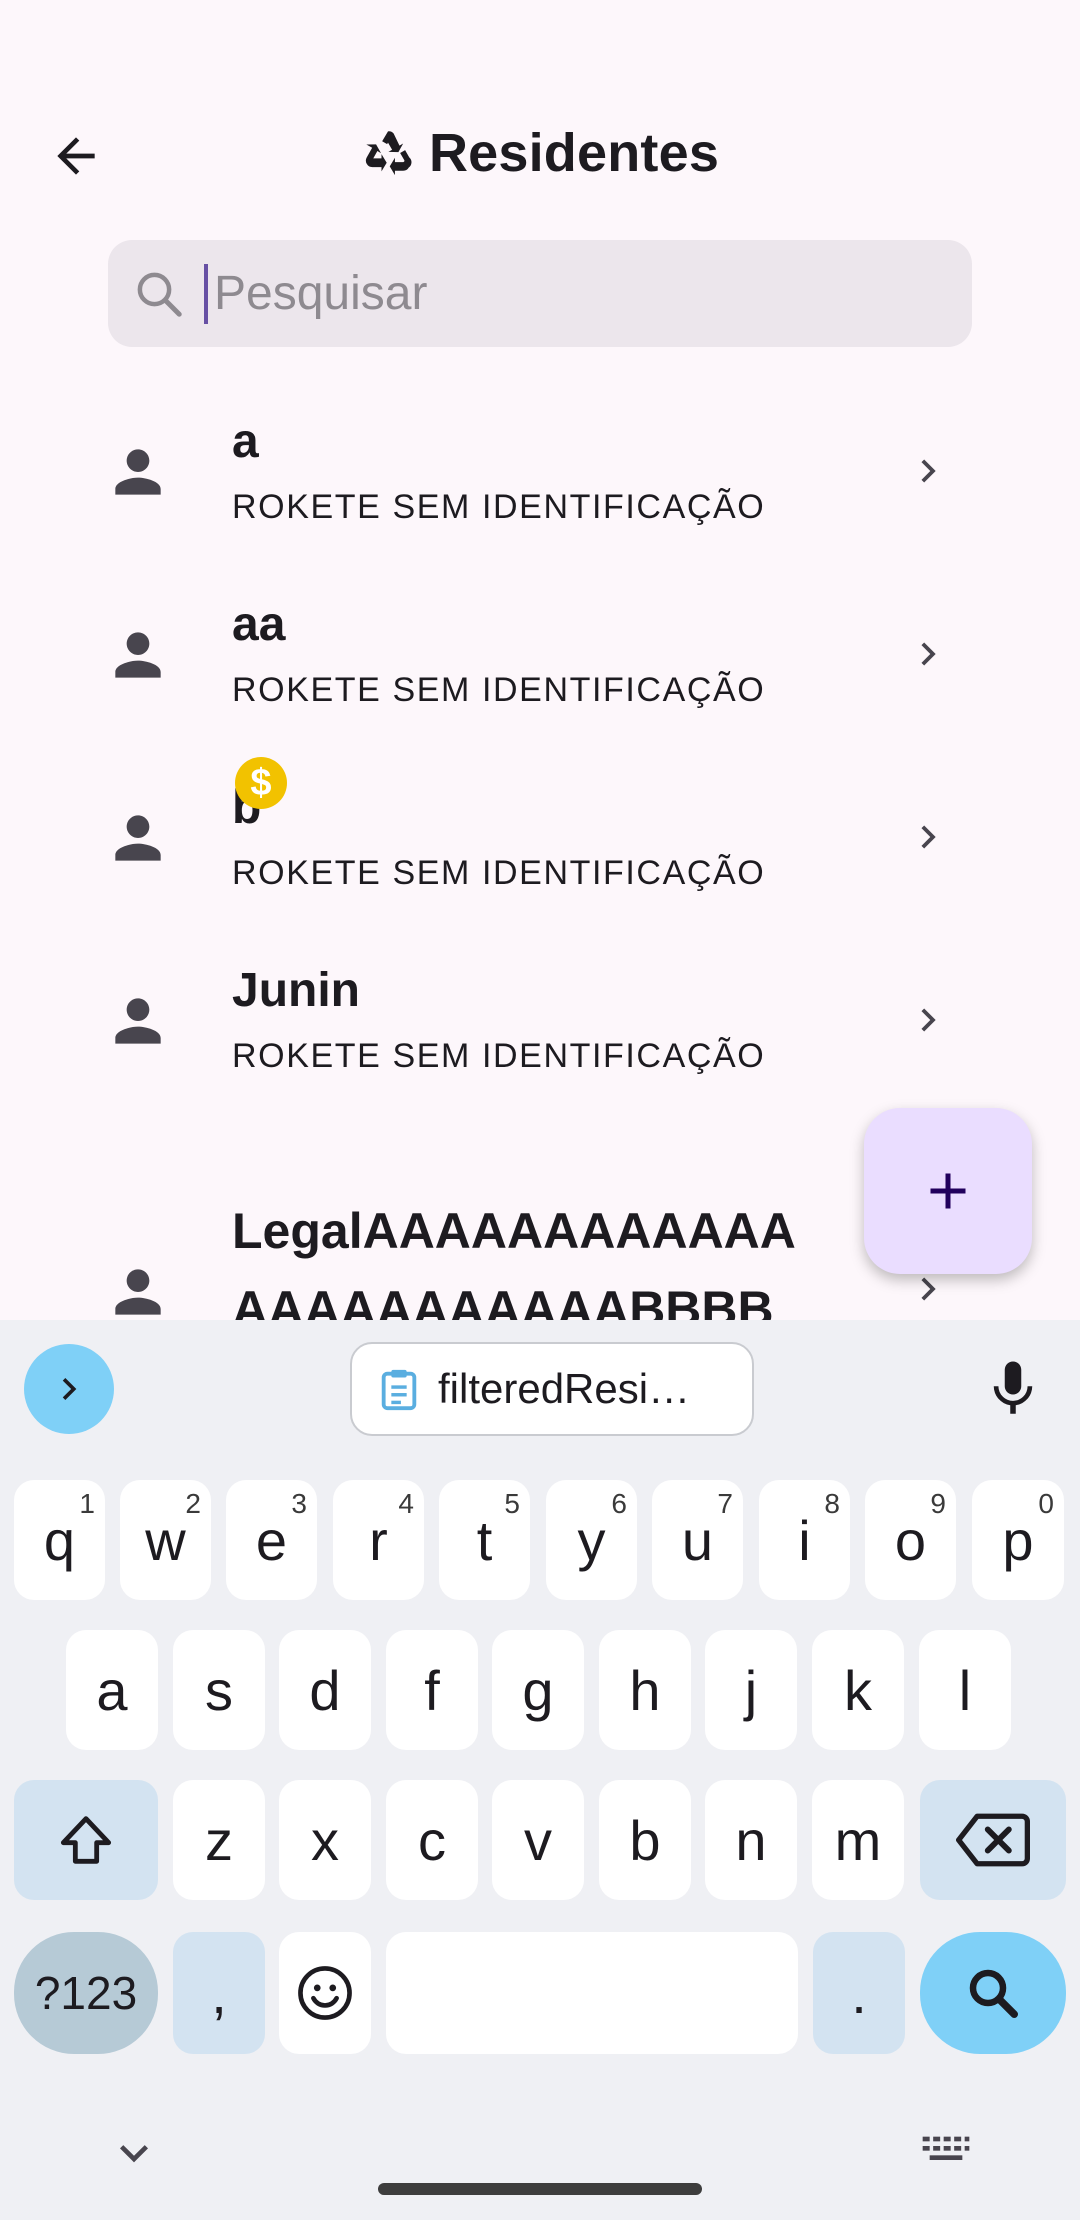 Image resolution: width=1080 pixels, height=2220 pixels. What do you see at coordinates (59, 1540) in the screenshot?
I see `key-q: q1` at bounding box center [59, 1540].